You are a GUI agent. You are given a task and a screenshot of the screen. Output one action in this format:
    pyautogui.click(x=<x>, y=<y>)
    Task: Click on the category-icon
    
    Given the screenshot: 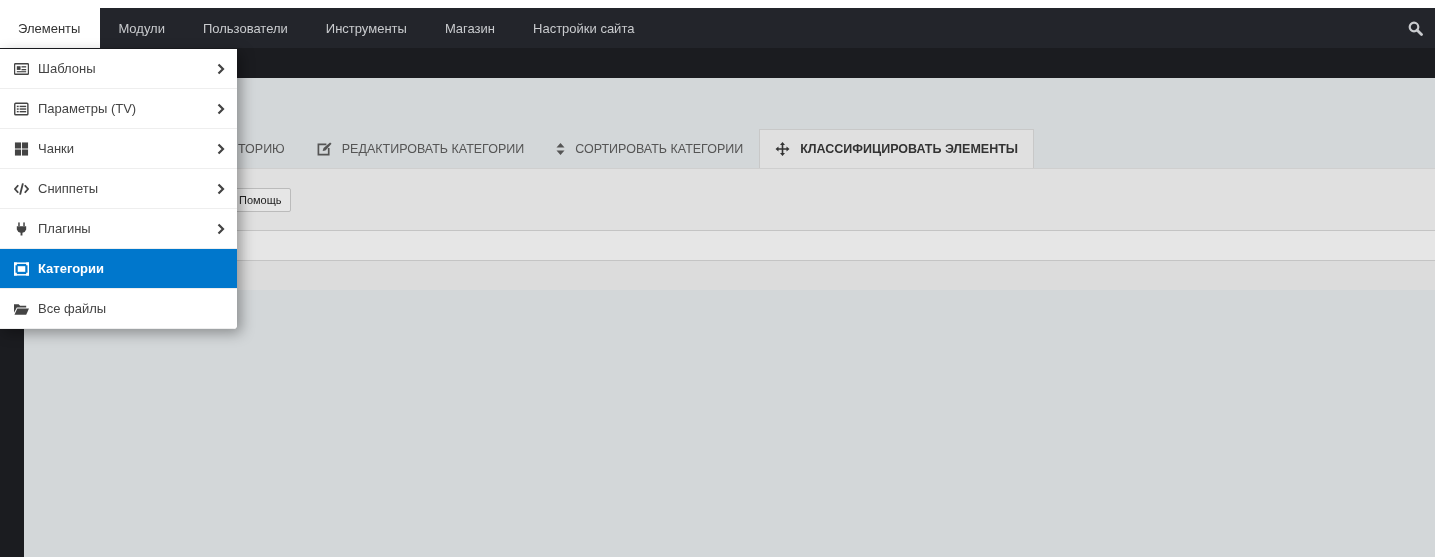 What is the action you would take?
    pyautogui.click(x=21, y=268)
    